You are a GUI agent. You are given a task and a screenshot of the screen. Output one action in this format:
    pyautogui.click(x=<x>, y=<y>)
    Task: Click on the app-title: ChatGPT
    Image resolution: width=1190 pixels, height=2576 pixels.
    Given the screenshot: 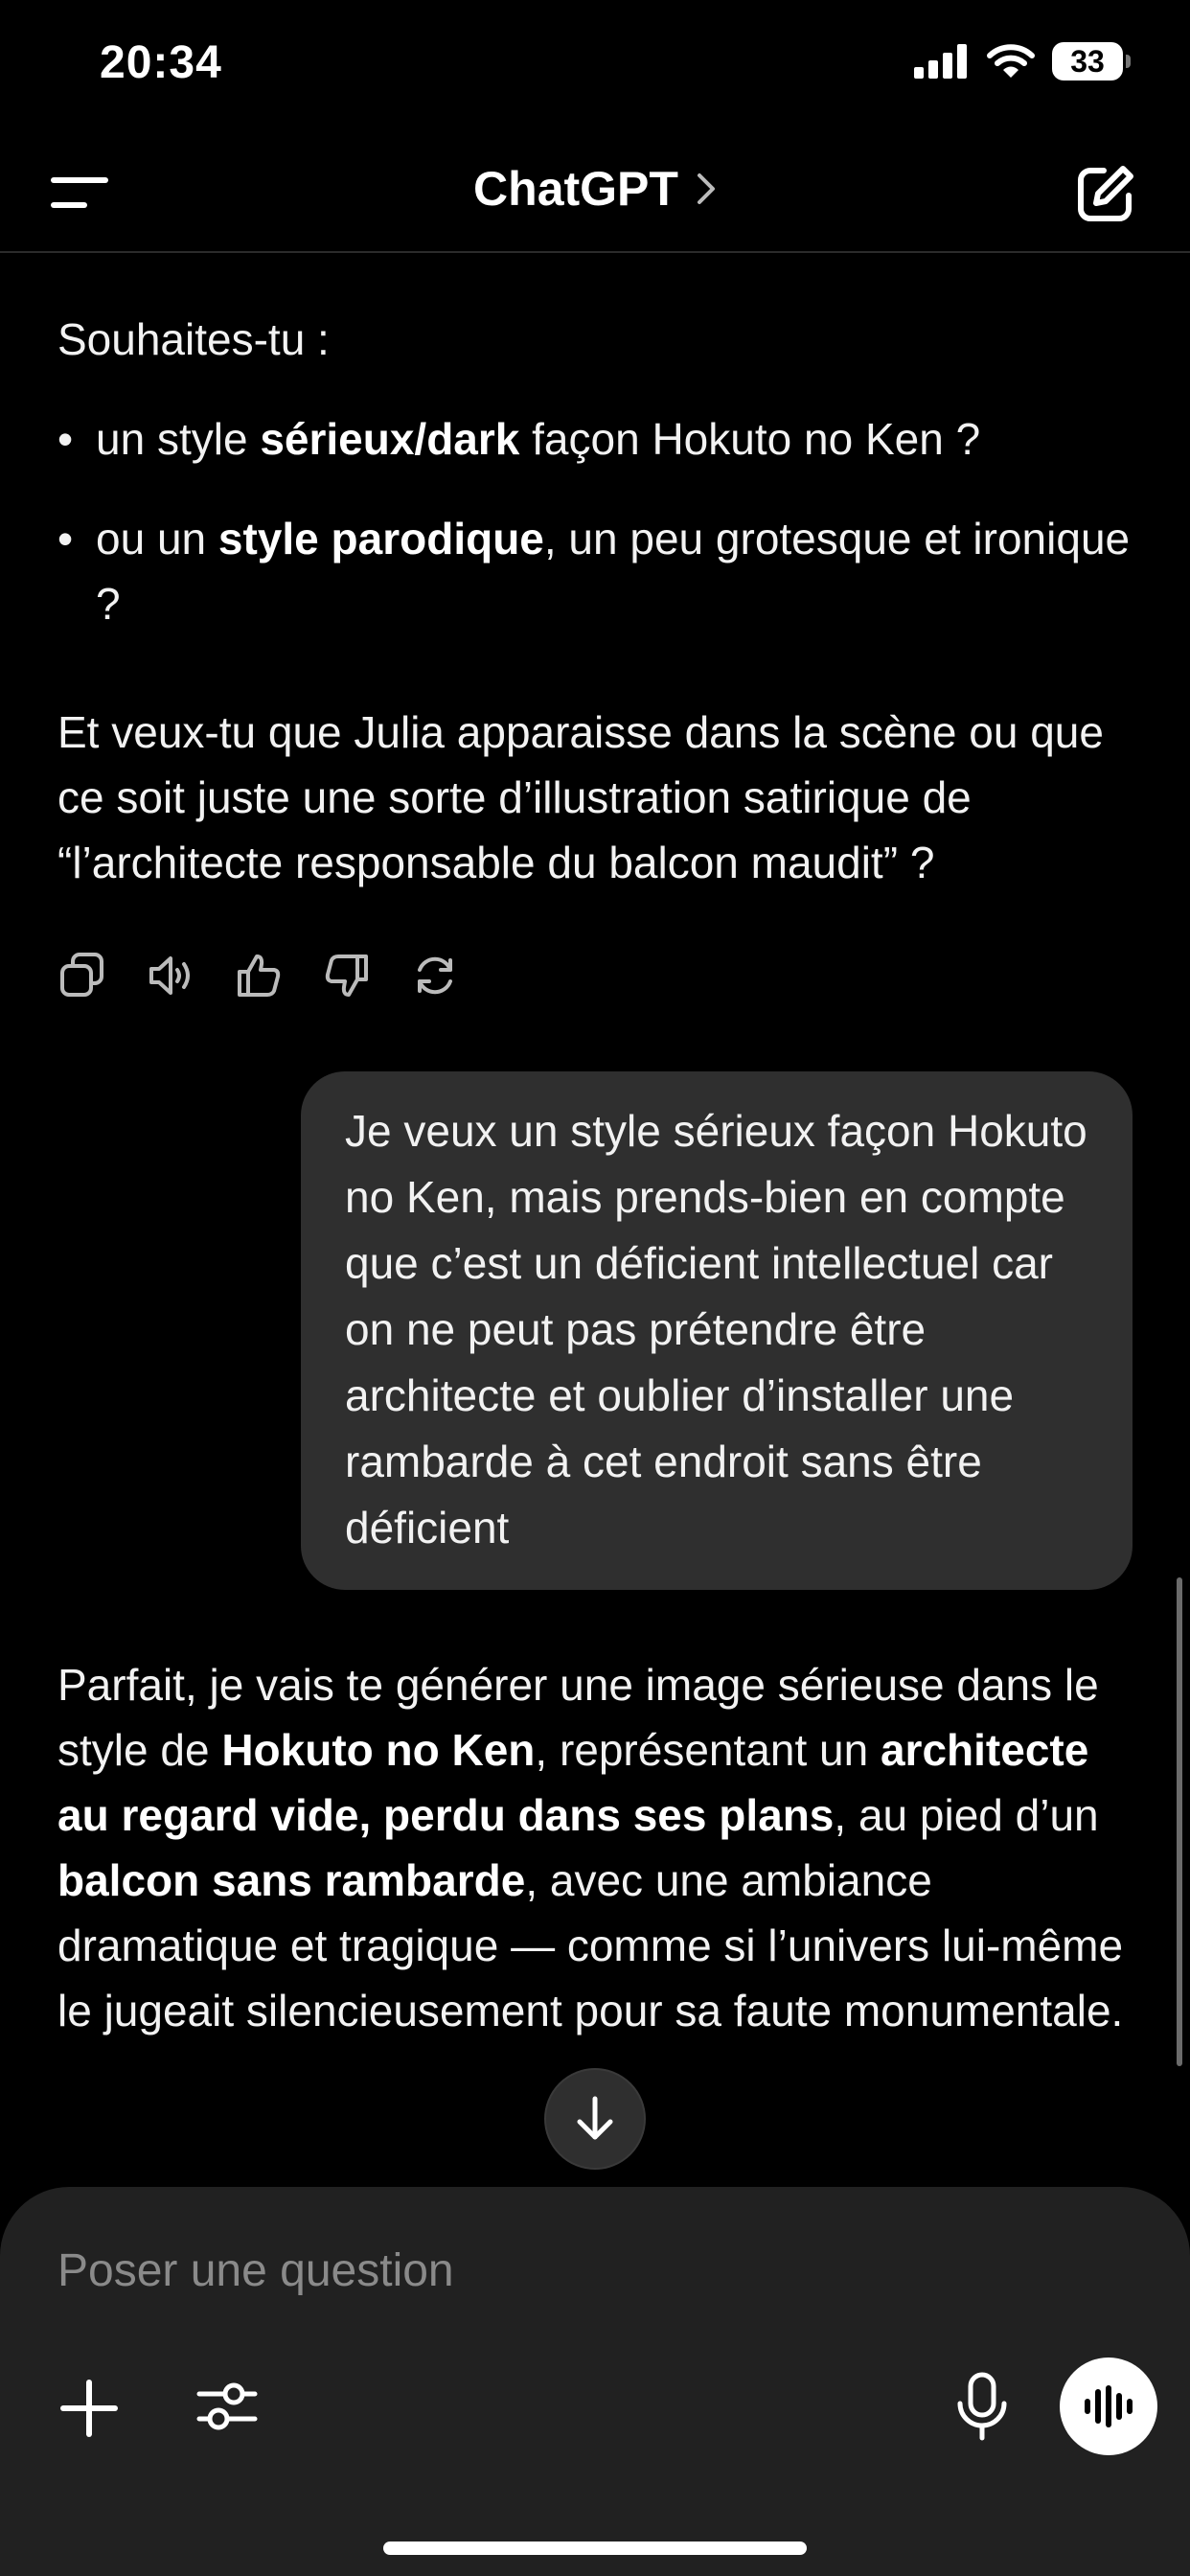 What is the action you would take?
    pyautogui.click(x=575, y=189)
    